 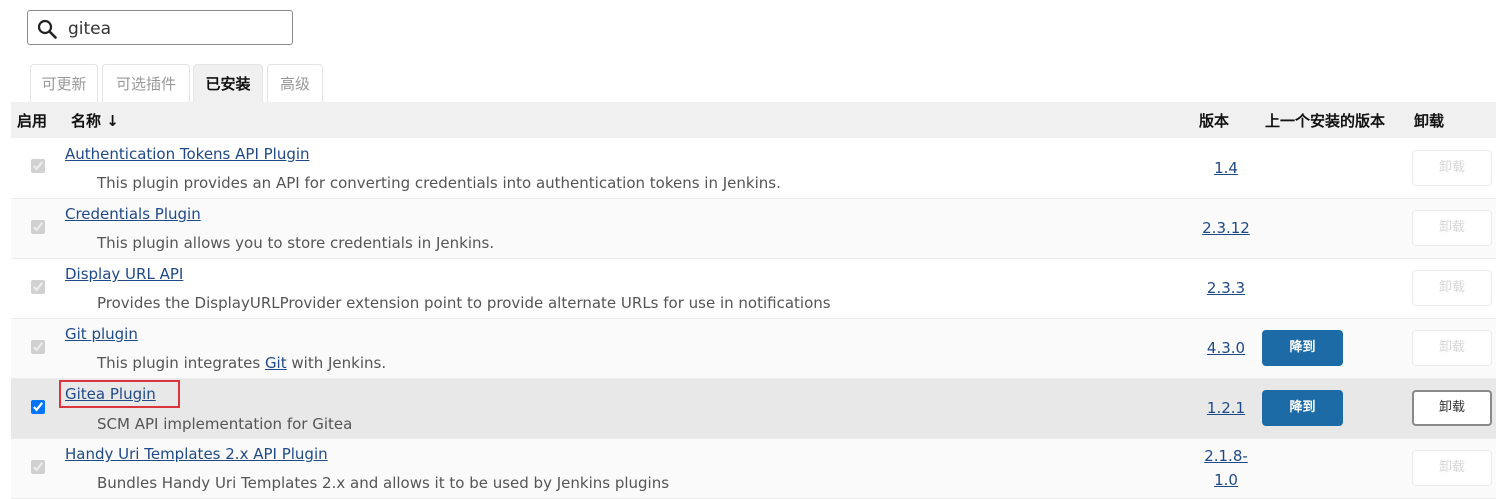 I want to click on plugin-name-link: Git plugin, so click(x=103, y=334).